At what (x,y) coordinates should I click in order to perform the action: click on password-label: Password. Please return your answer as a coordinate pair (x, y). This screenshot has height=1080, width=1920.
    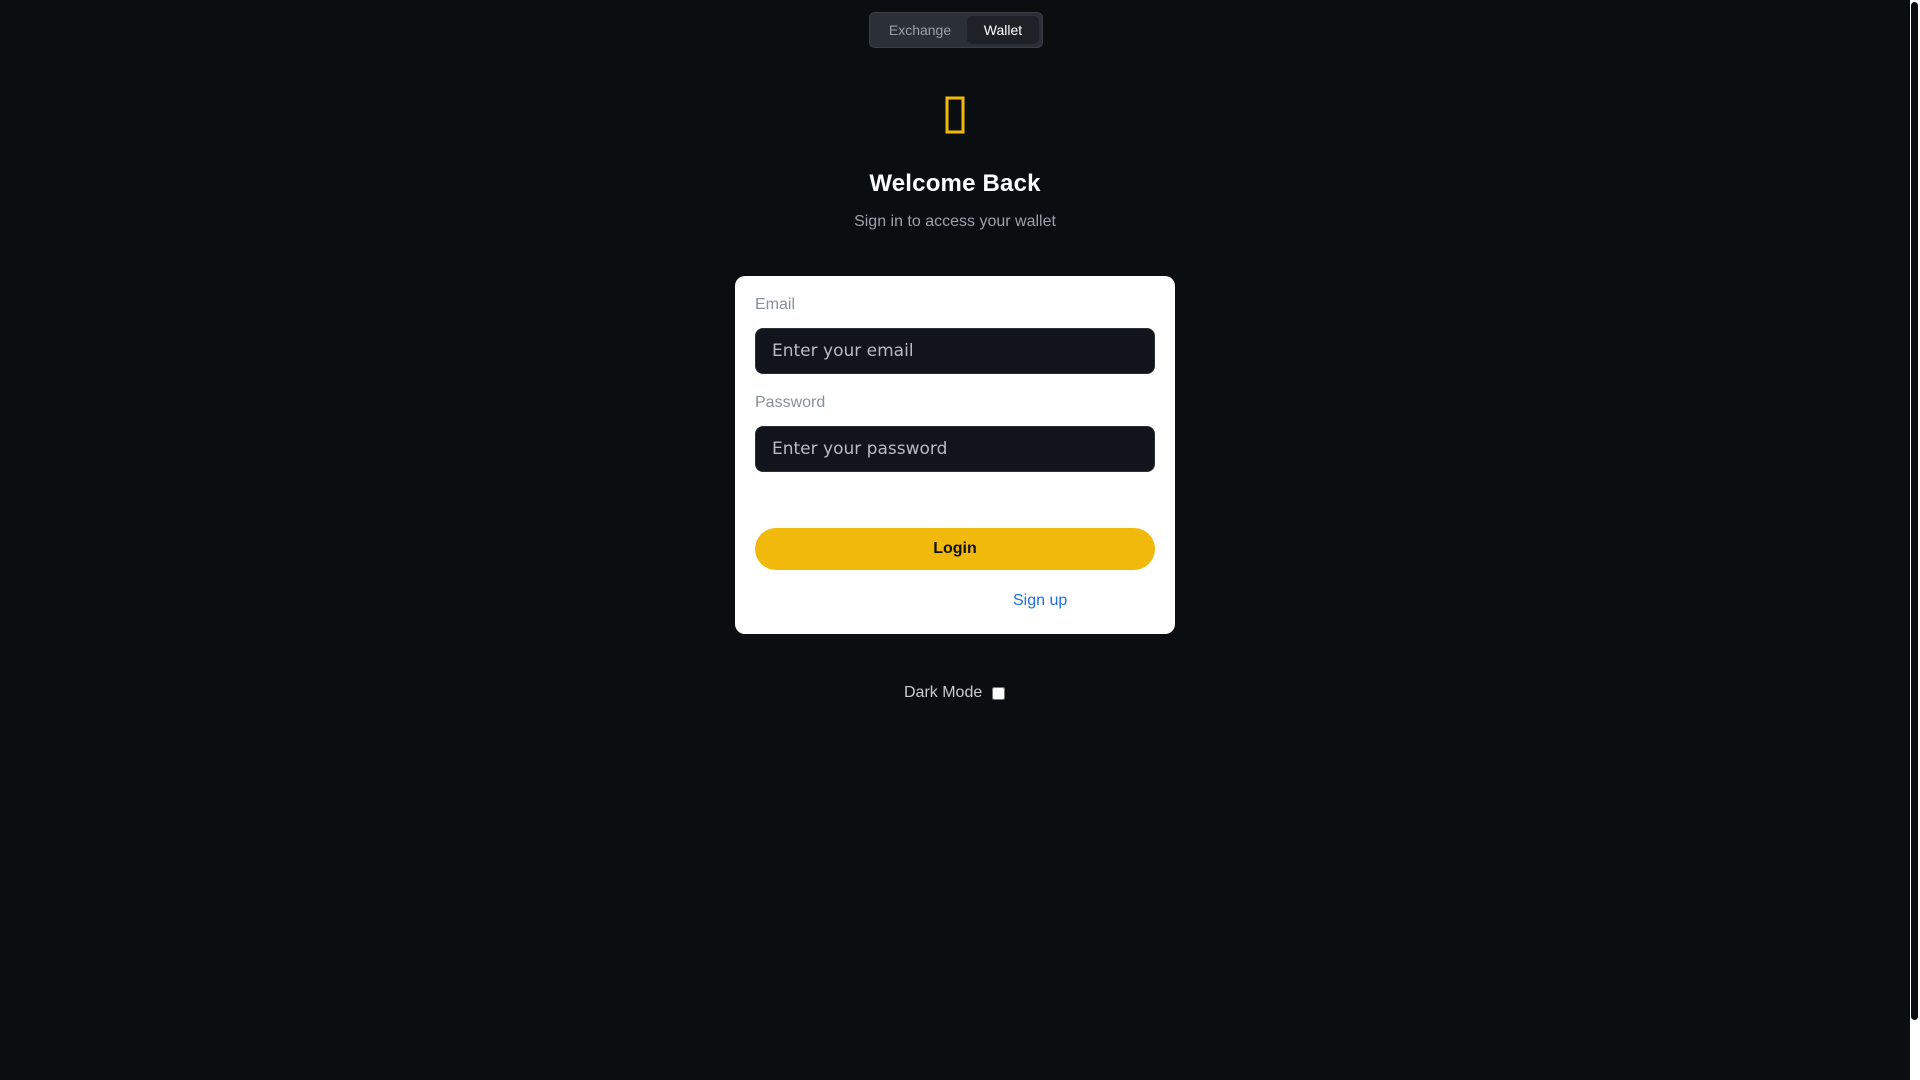
    Looking at the image, I should click on (790, 402).